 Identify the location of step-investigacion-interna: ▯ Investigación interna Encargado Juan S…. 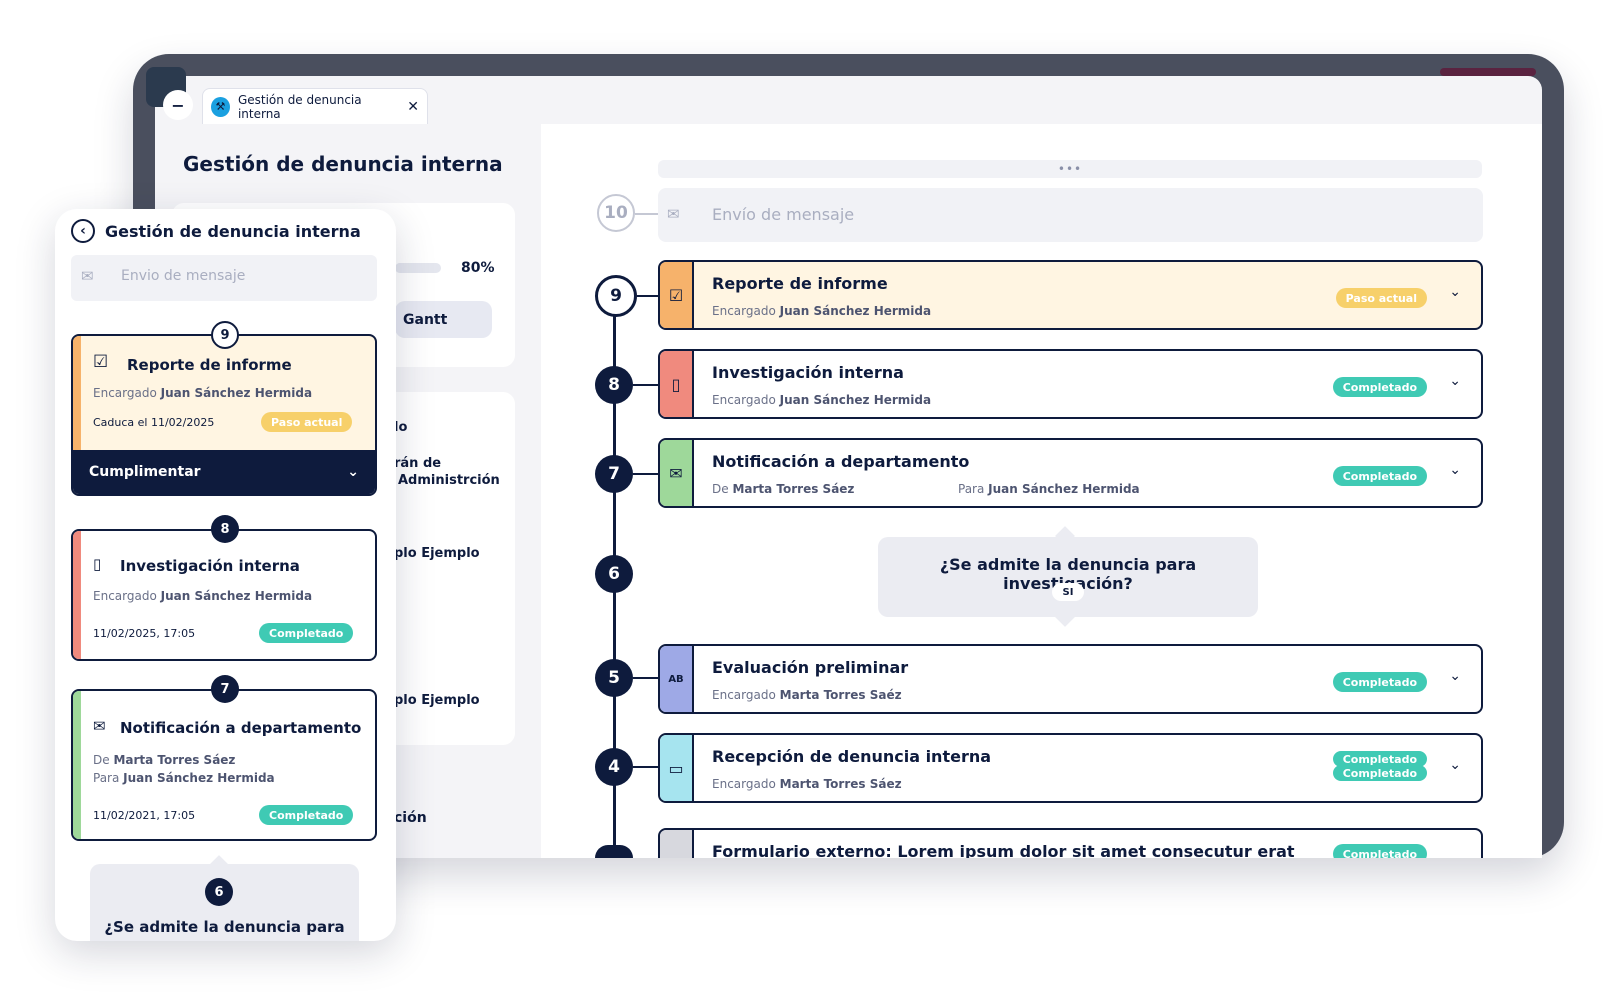
(1070, 384).